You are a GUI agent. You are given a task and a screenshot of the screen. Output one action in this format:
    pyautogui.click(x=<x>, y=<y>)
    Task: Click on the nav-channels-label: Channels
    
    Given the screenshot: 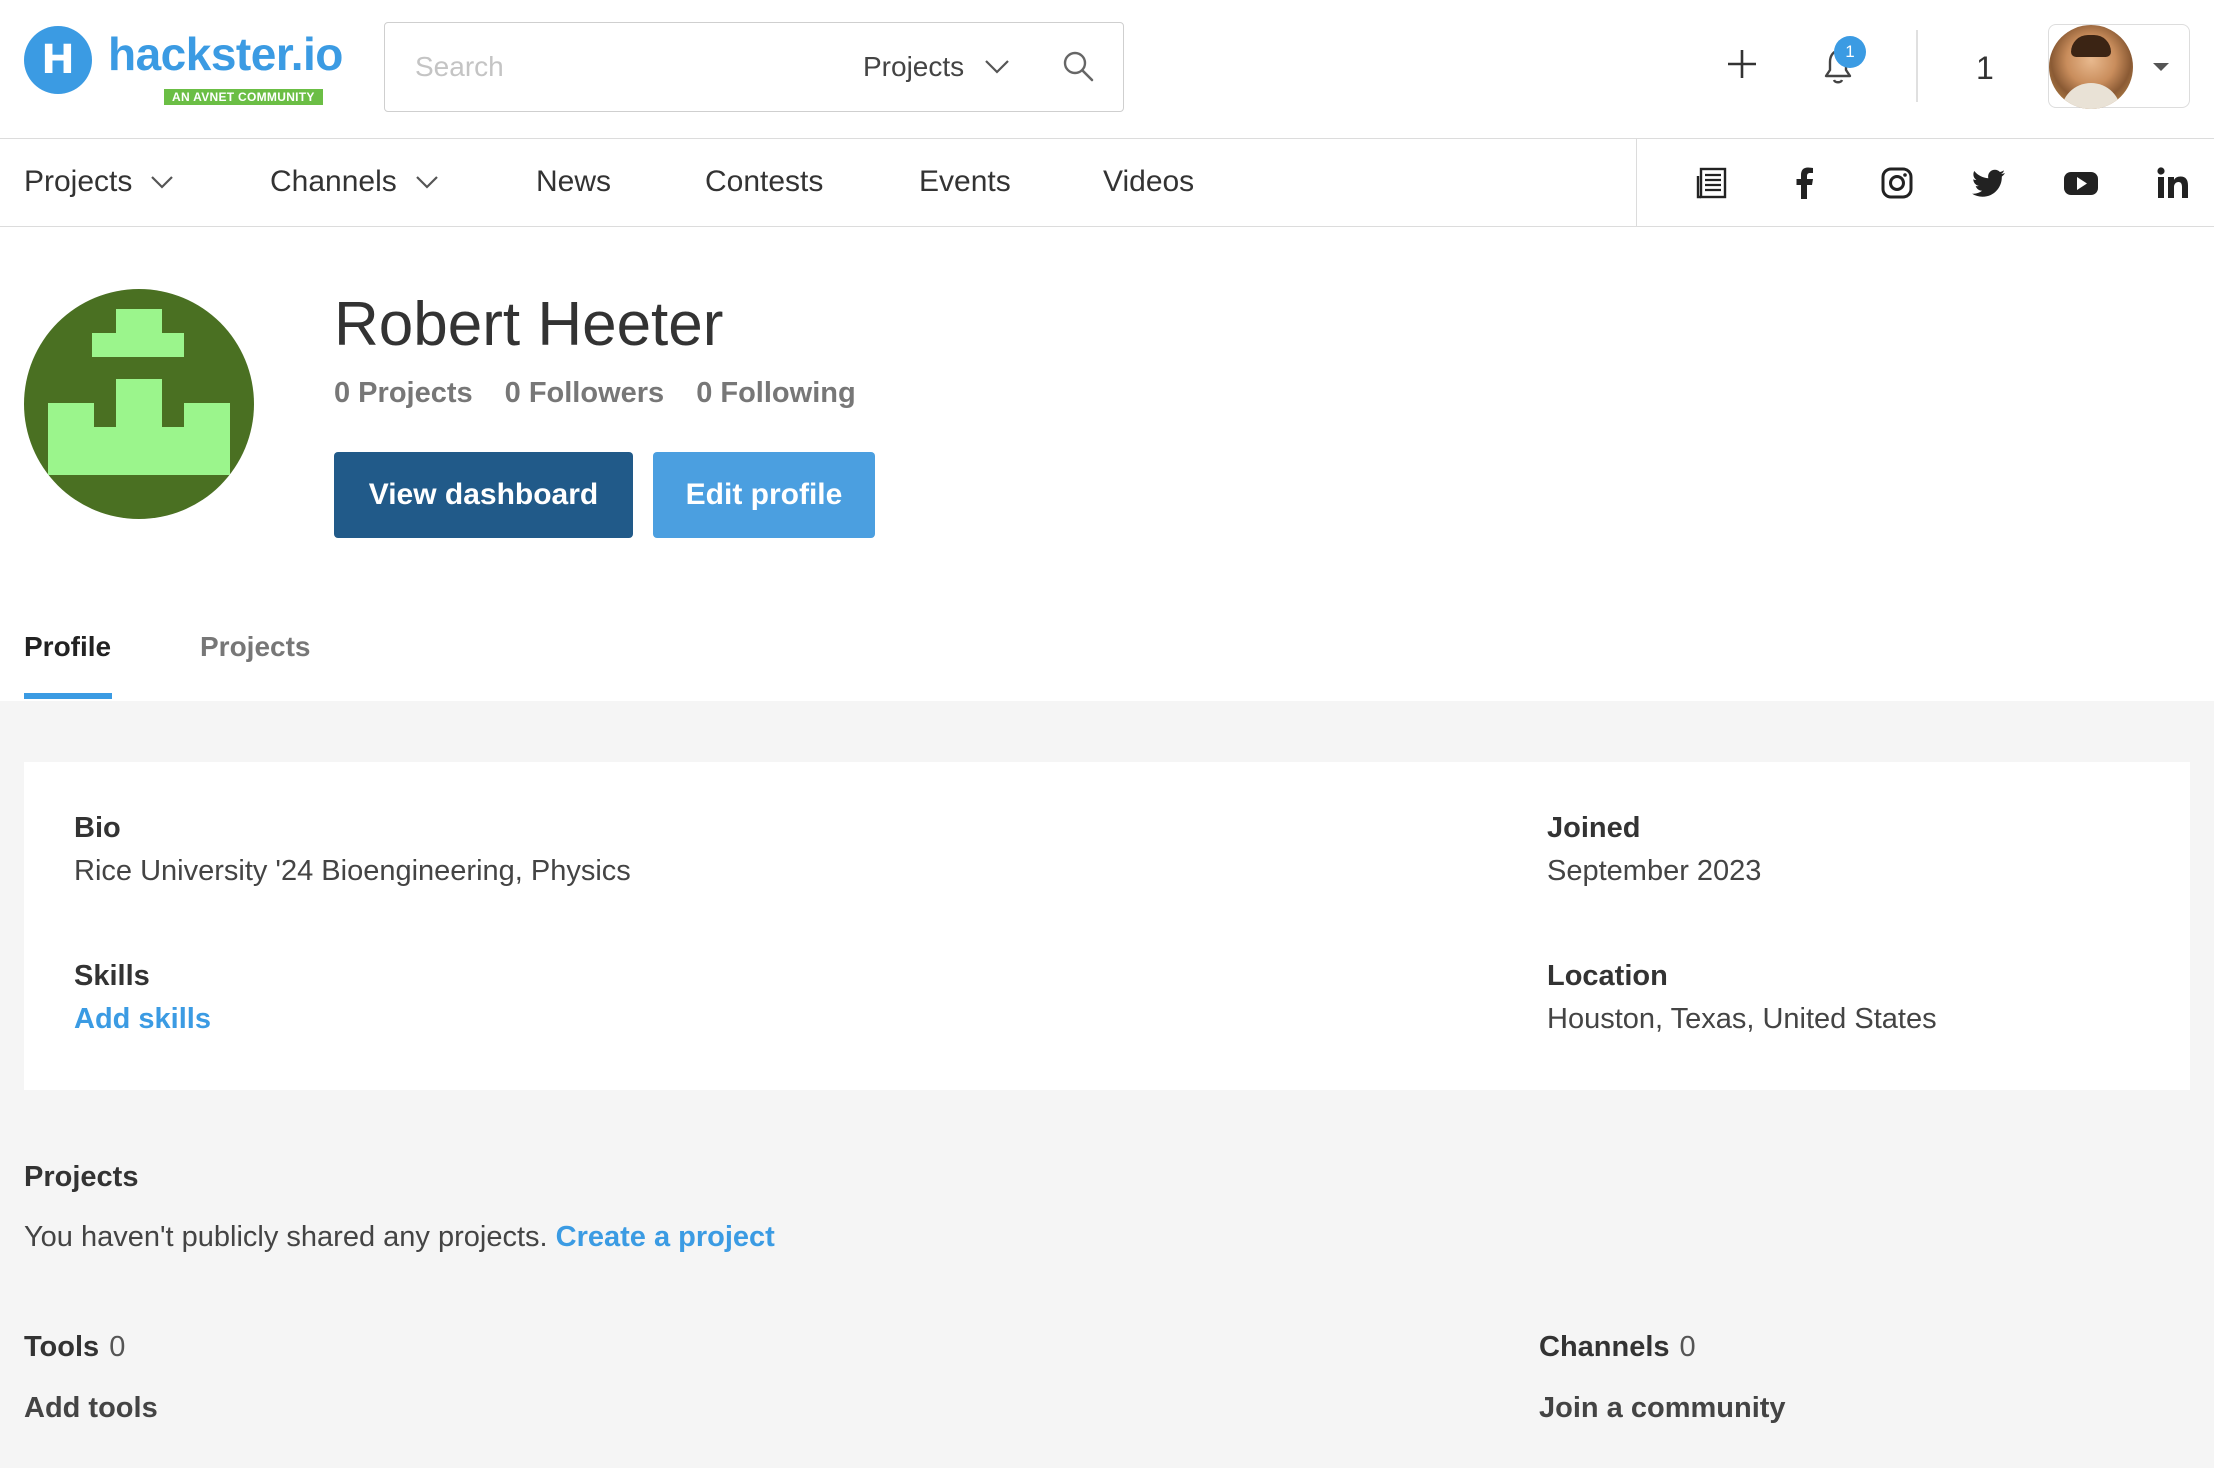 What is the action you would take?
    pyautogui.click(x=333, y=181)
    